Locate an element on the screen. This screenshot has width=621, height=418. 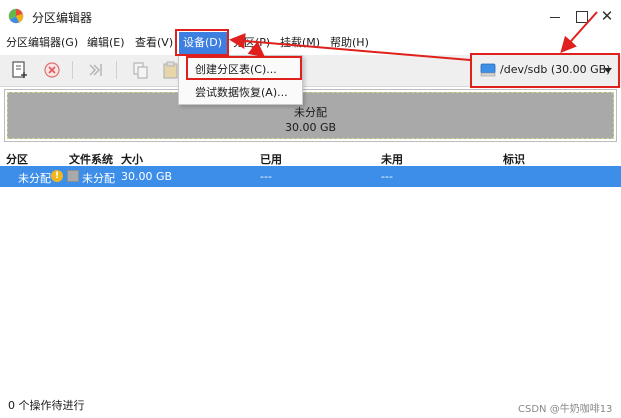
window-title: 分区编辑器 is located at coordinates (62, 18).